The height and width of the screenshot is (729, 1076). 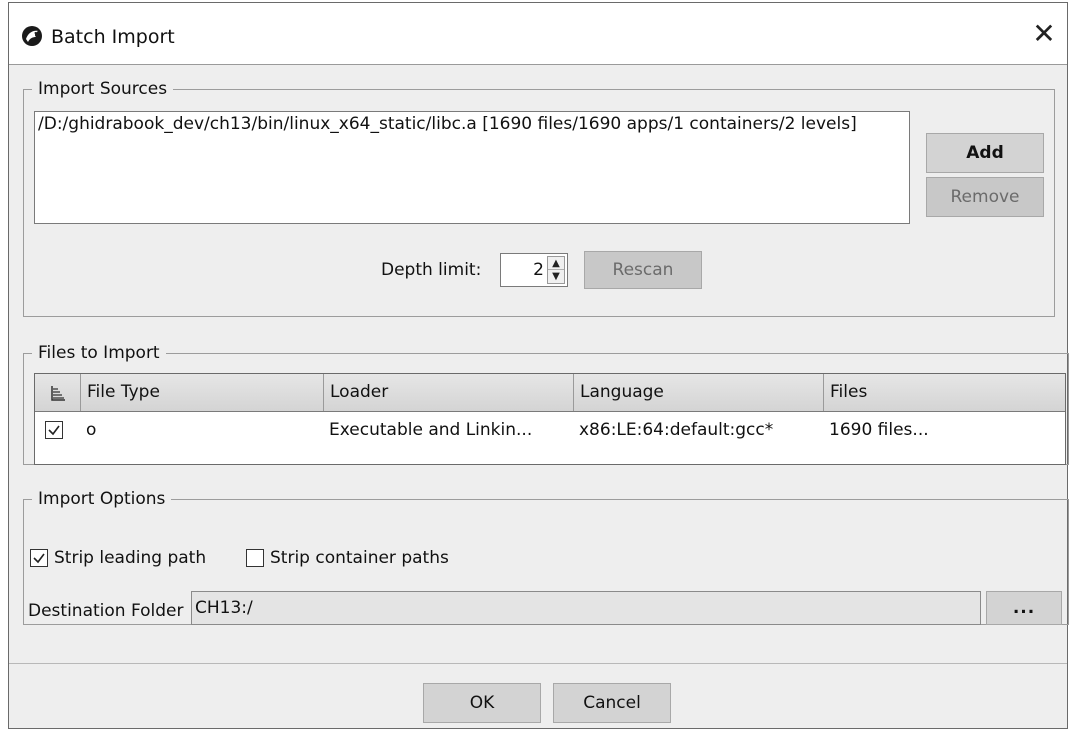 I want to click on spin-up-icon: ▲, so click(x=556, y=263).